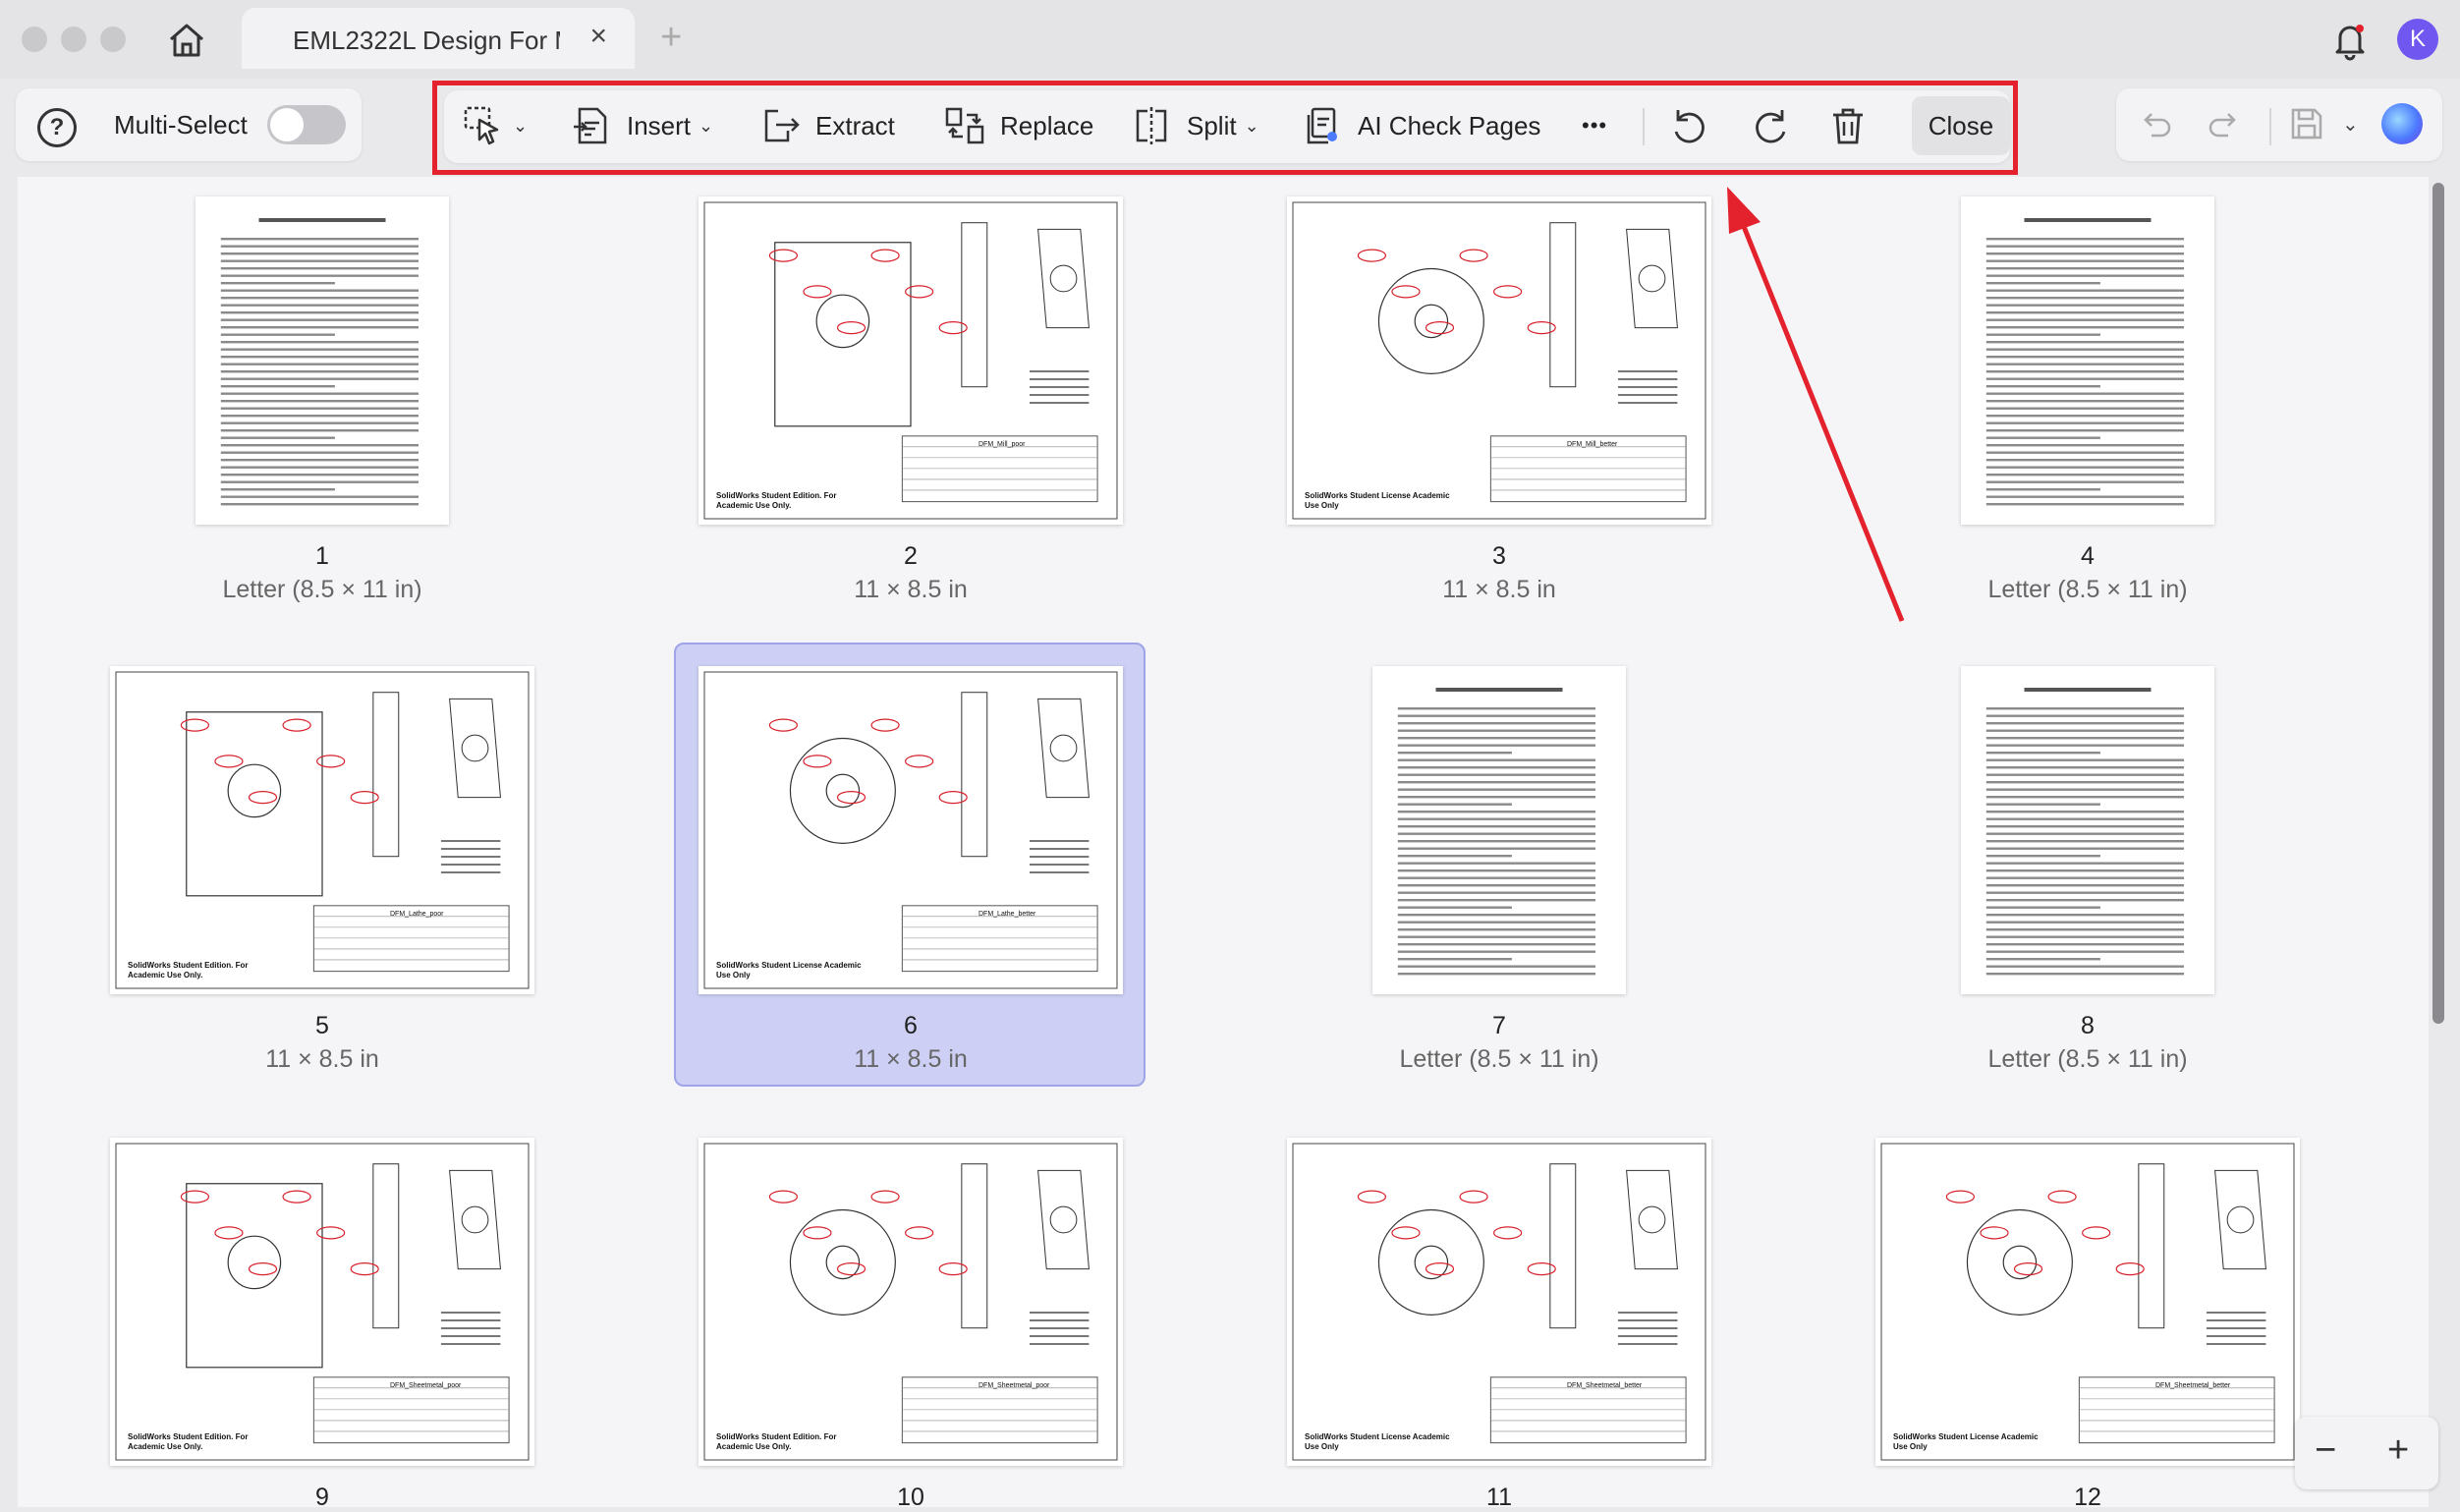 The image size is (2460, 1512). What do you see at coordinates (2398, 1450) in the screenshot?
I see `zoom-in-button: +` at bounding box center [2398, 1450].